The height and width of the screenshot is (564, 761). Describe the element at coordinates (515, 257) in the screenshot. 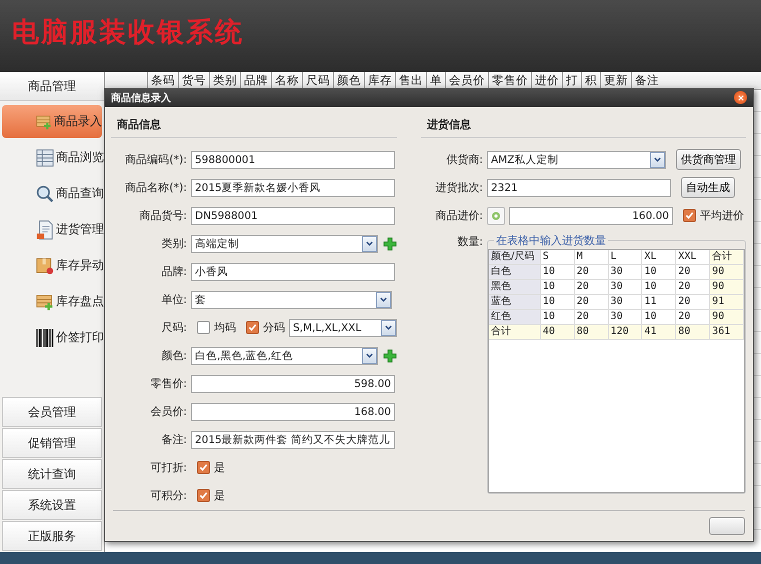

I see `grid-header: 颜色/尺码` at that location.